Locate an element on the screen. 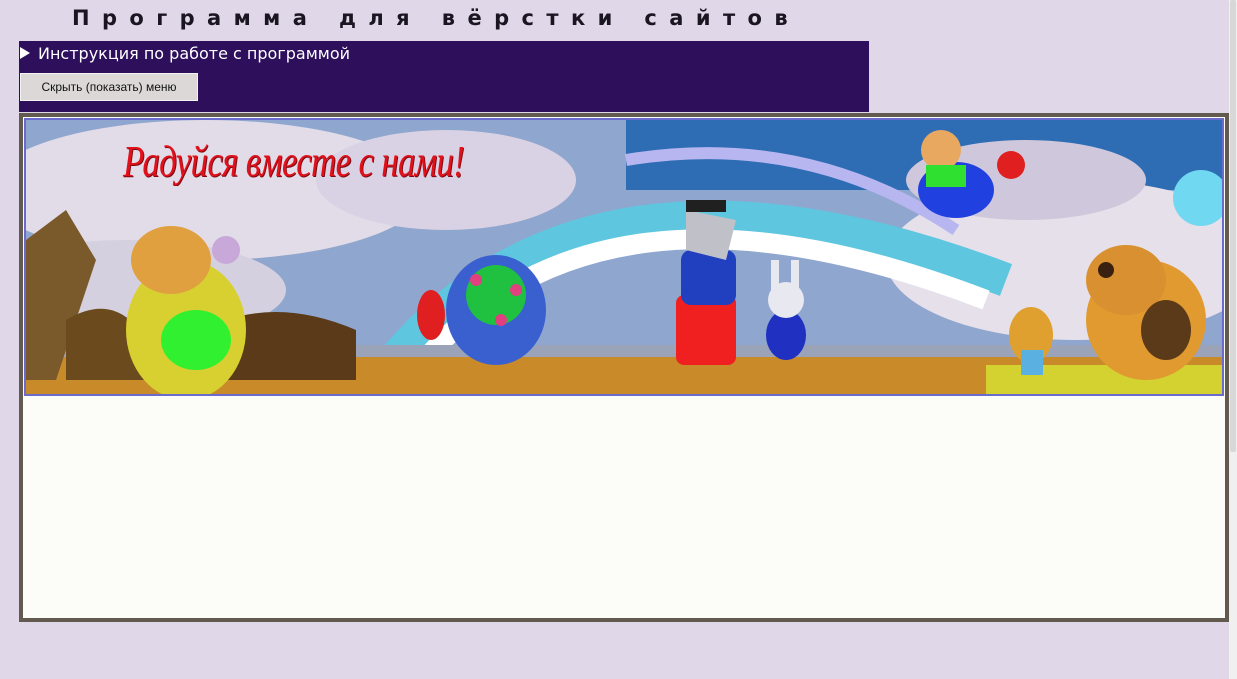 The image size is (1237, 679). page-title: Программа для вёрстки сайтов is located at coordinates (436, 18).